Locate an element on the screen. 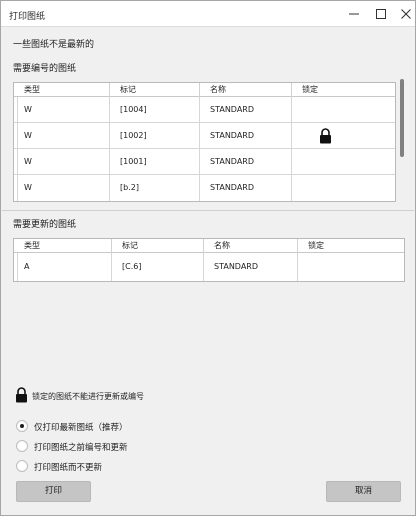 This screenshot has height=516, width=416. update-table: 类型 标记 名称 锁定 A [C.6] STANDARD is located at coordinates (209, 260).